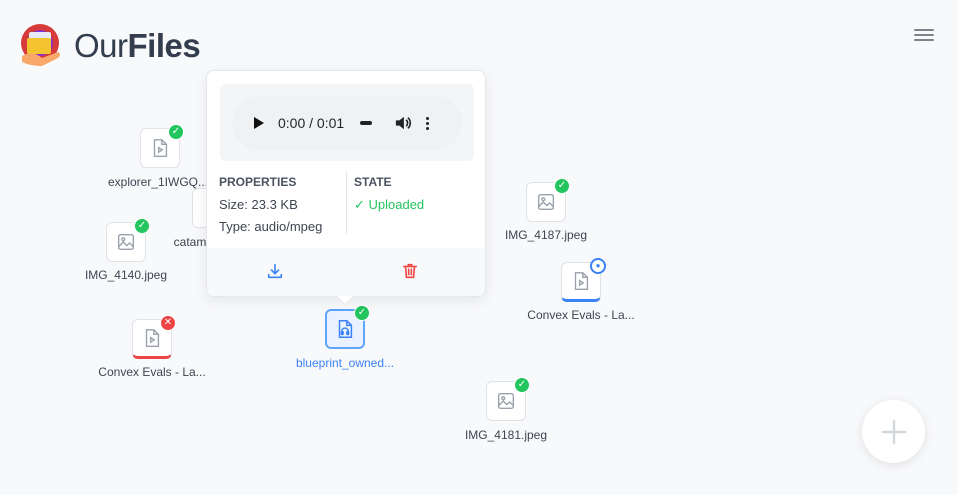  Describe the element at coordinates (389, 204) in the screenshot. I see `state-value: ✓ Uploaded` at that location.